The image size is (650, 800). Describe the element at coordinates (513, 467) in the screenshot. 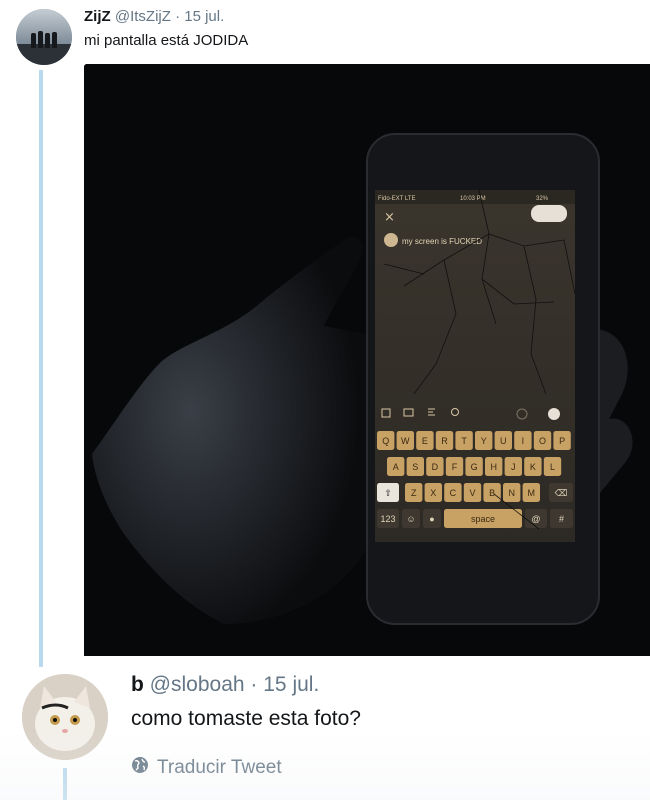

I see `key-j-label: J` at that location.